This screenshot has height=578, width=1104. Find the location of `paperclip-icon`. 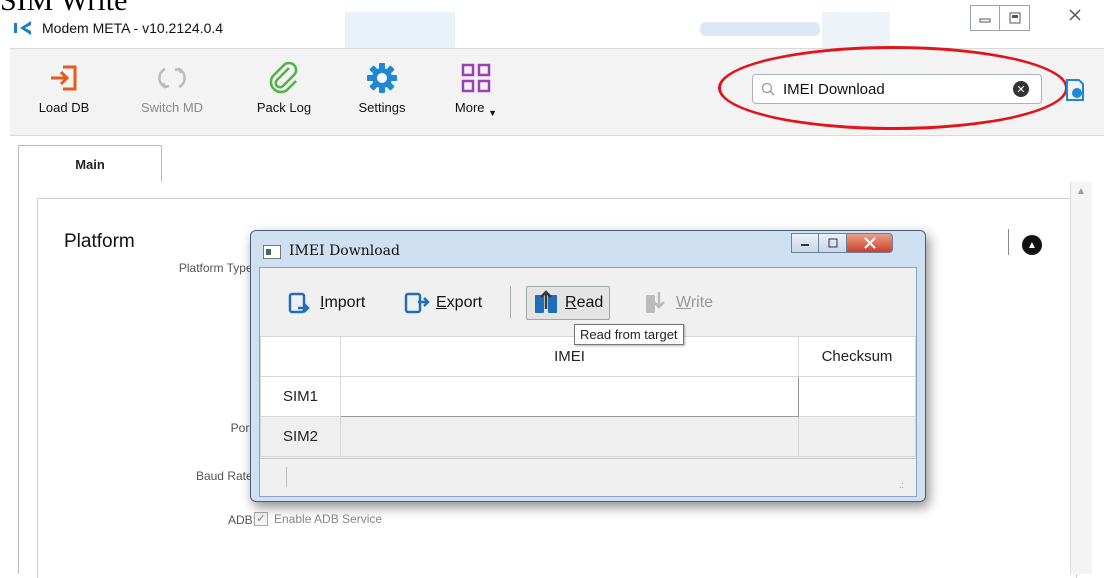

paperclip-icon is located at coordinates (283, 78).